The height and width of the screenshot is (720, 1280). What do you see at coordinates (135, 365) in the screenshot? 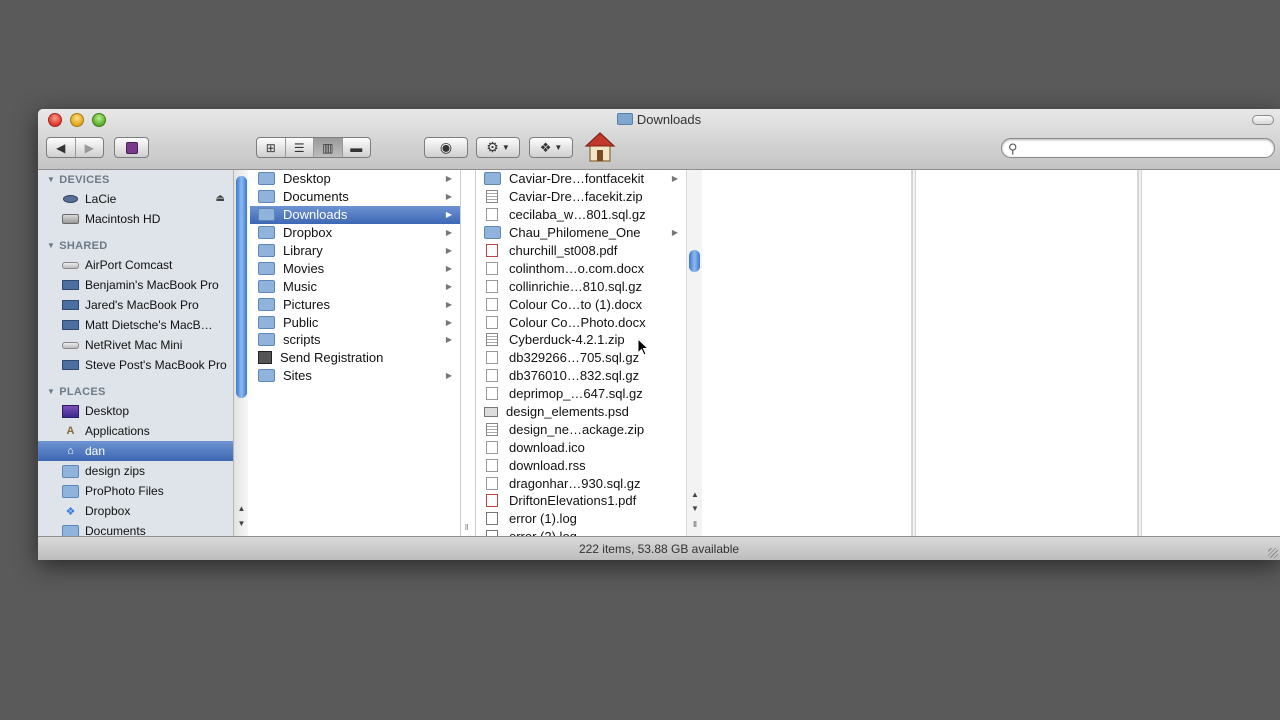
I see `sidebar-item-shared-computer: Steve Post's MacBook Pro` at bounding box center [135, 365].